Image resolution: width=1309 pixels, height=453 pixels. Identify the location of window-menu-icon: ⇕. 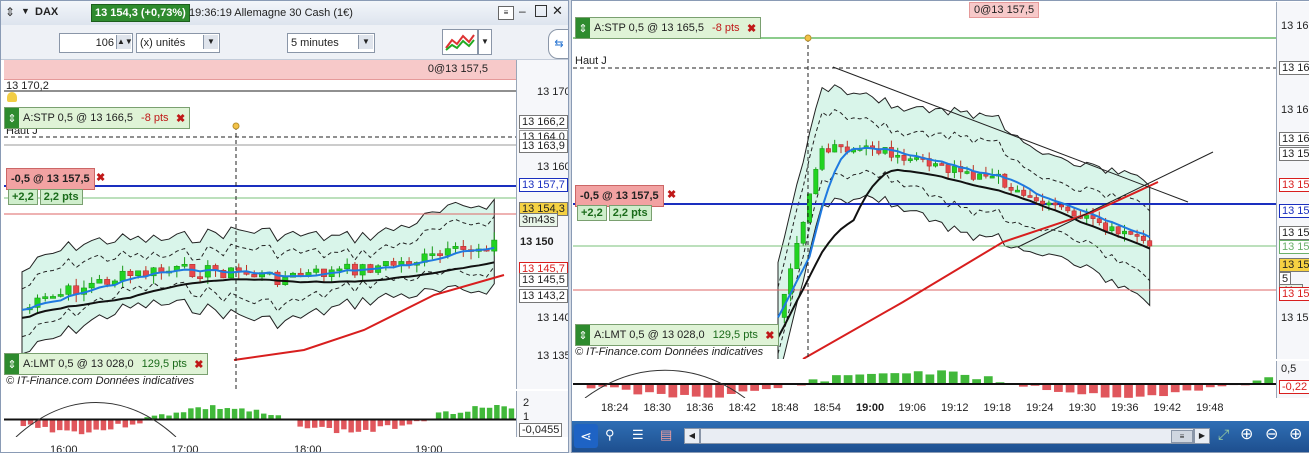
(11, 12).